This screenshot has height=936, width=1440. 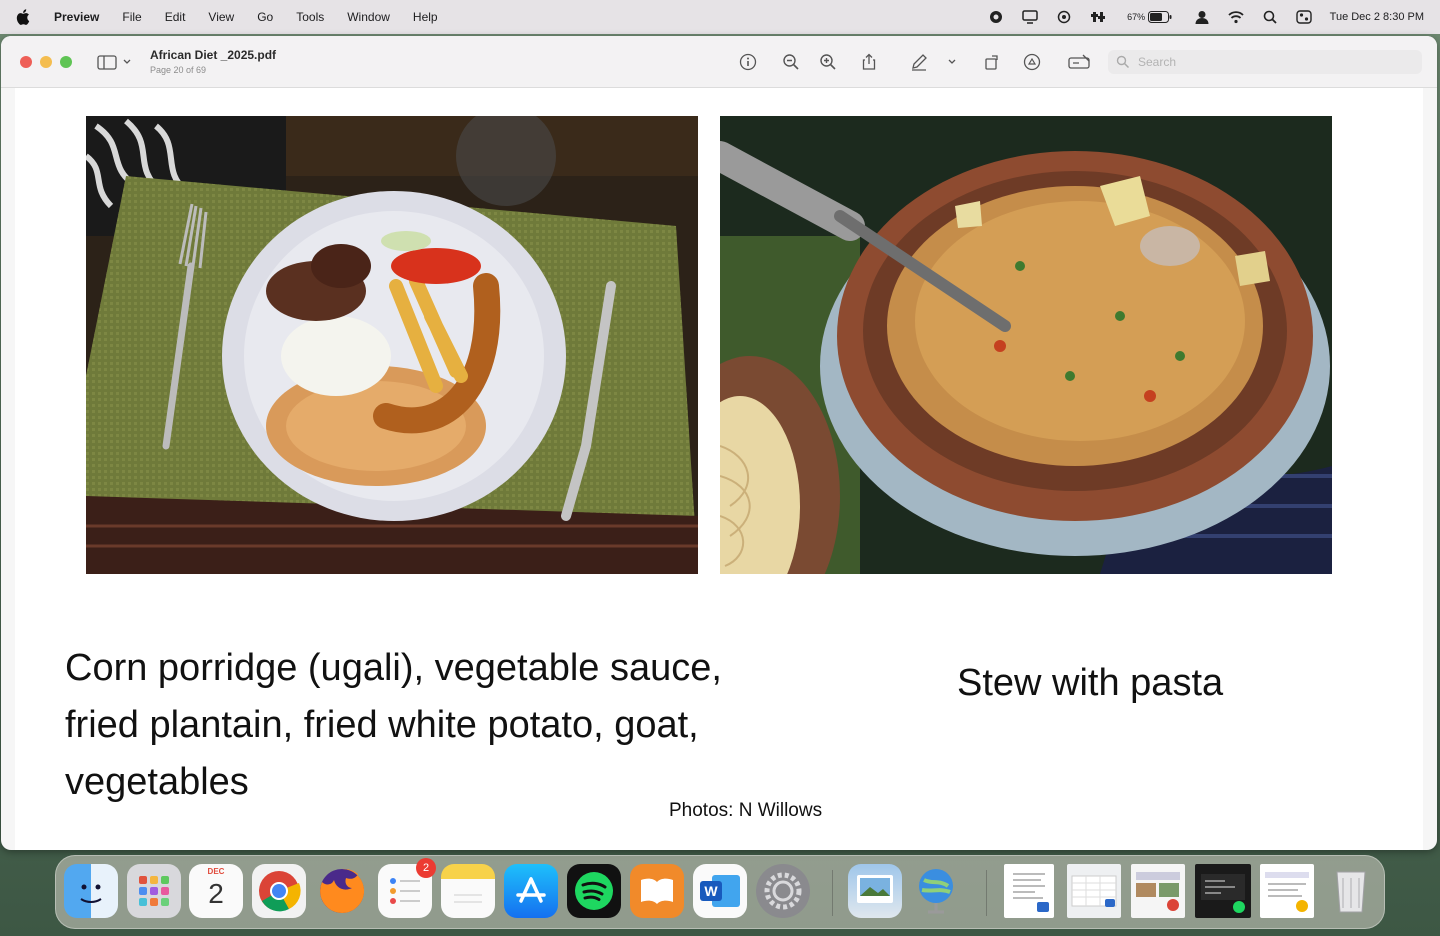 I want to click on reminders-badge: 2, so click(x=426, y=868).